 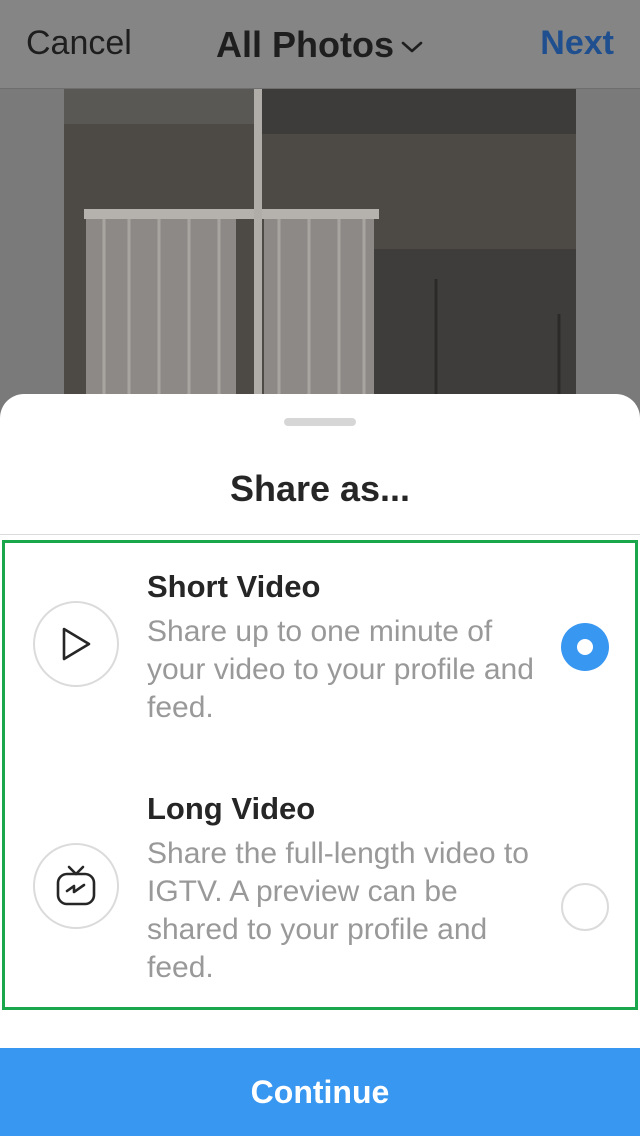 I want to click on option-title: Short Video, so click(x=234, y=586).